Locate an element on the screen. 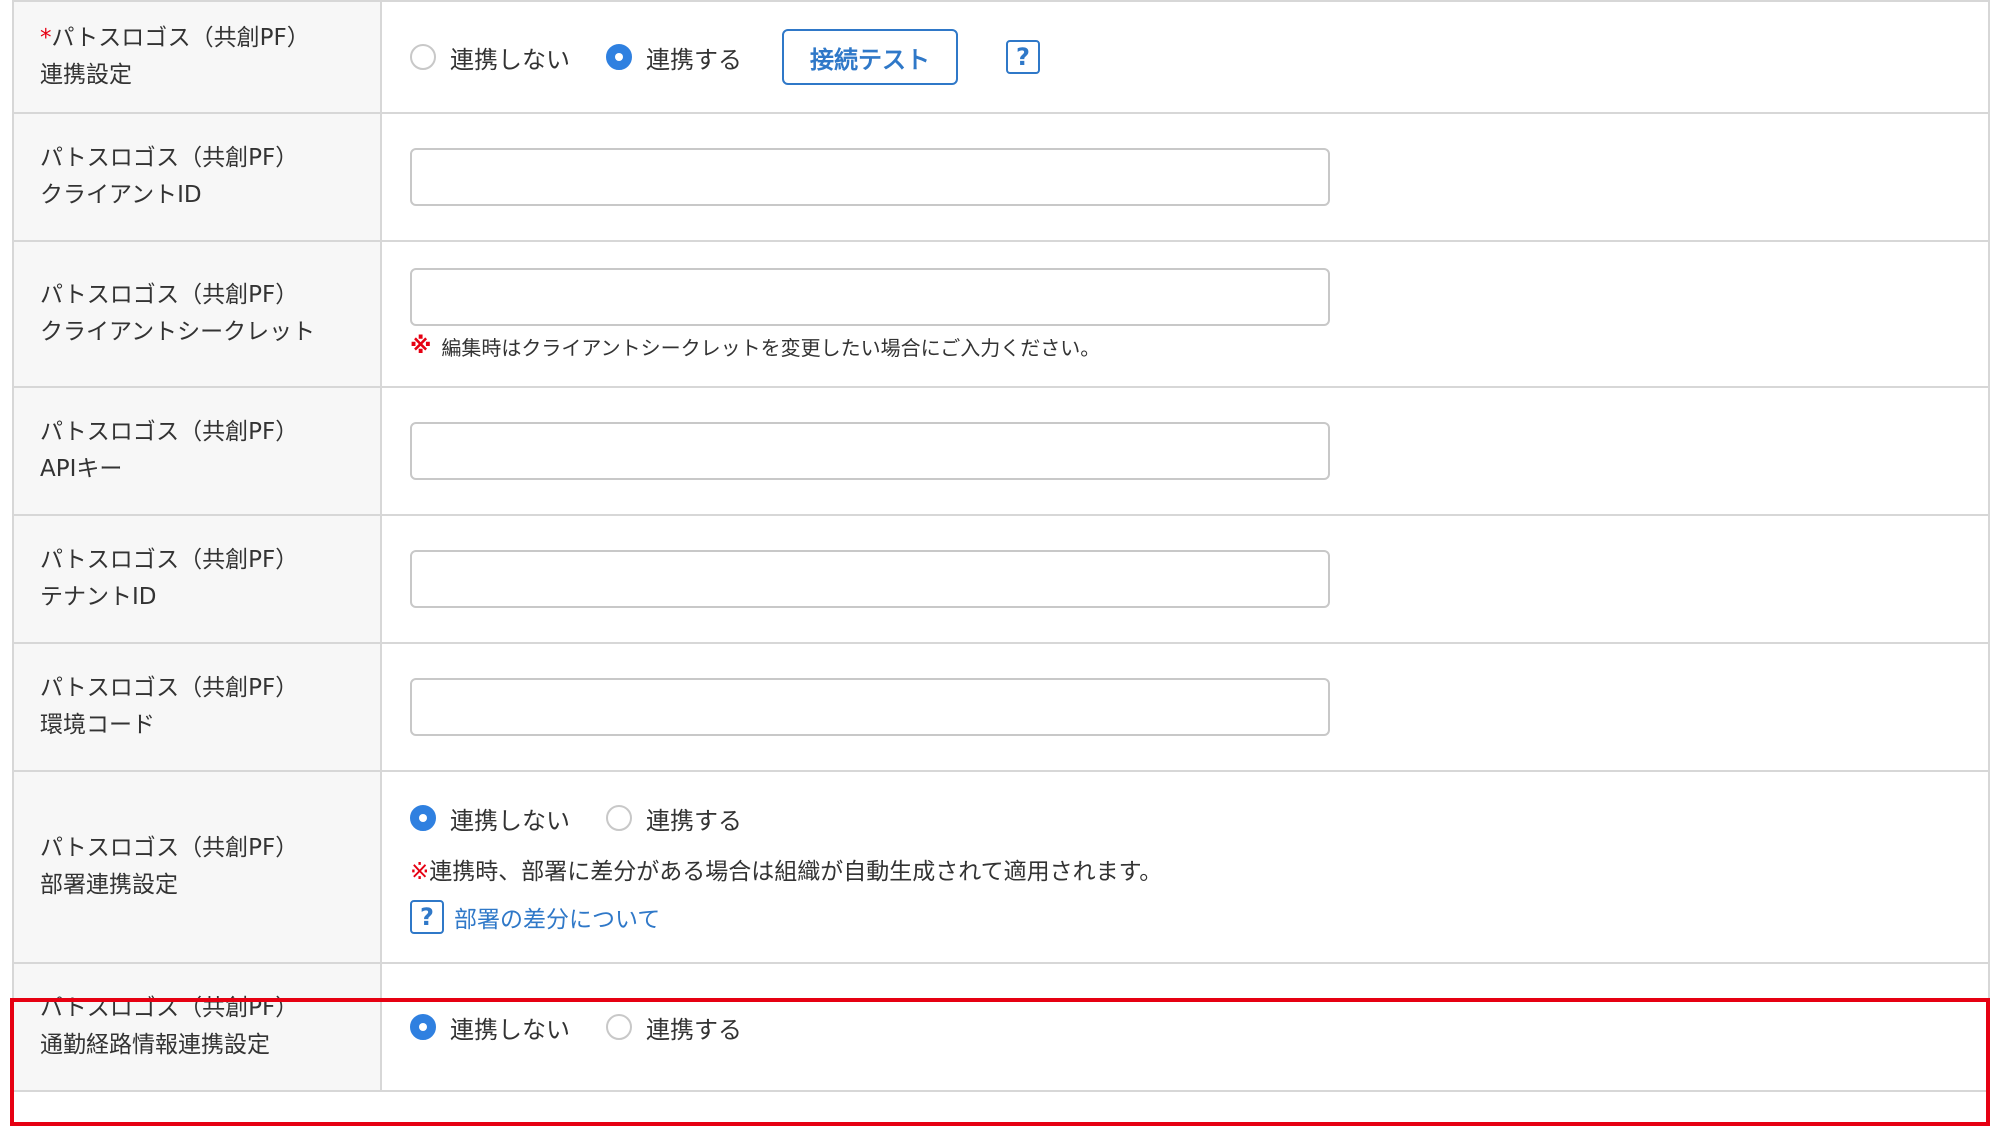 This screenshot has height=1136, width=2000. label-line2: テナントID is located at coordinates (98, 597).